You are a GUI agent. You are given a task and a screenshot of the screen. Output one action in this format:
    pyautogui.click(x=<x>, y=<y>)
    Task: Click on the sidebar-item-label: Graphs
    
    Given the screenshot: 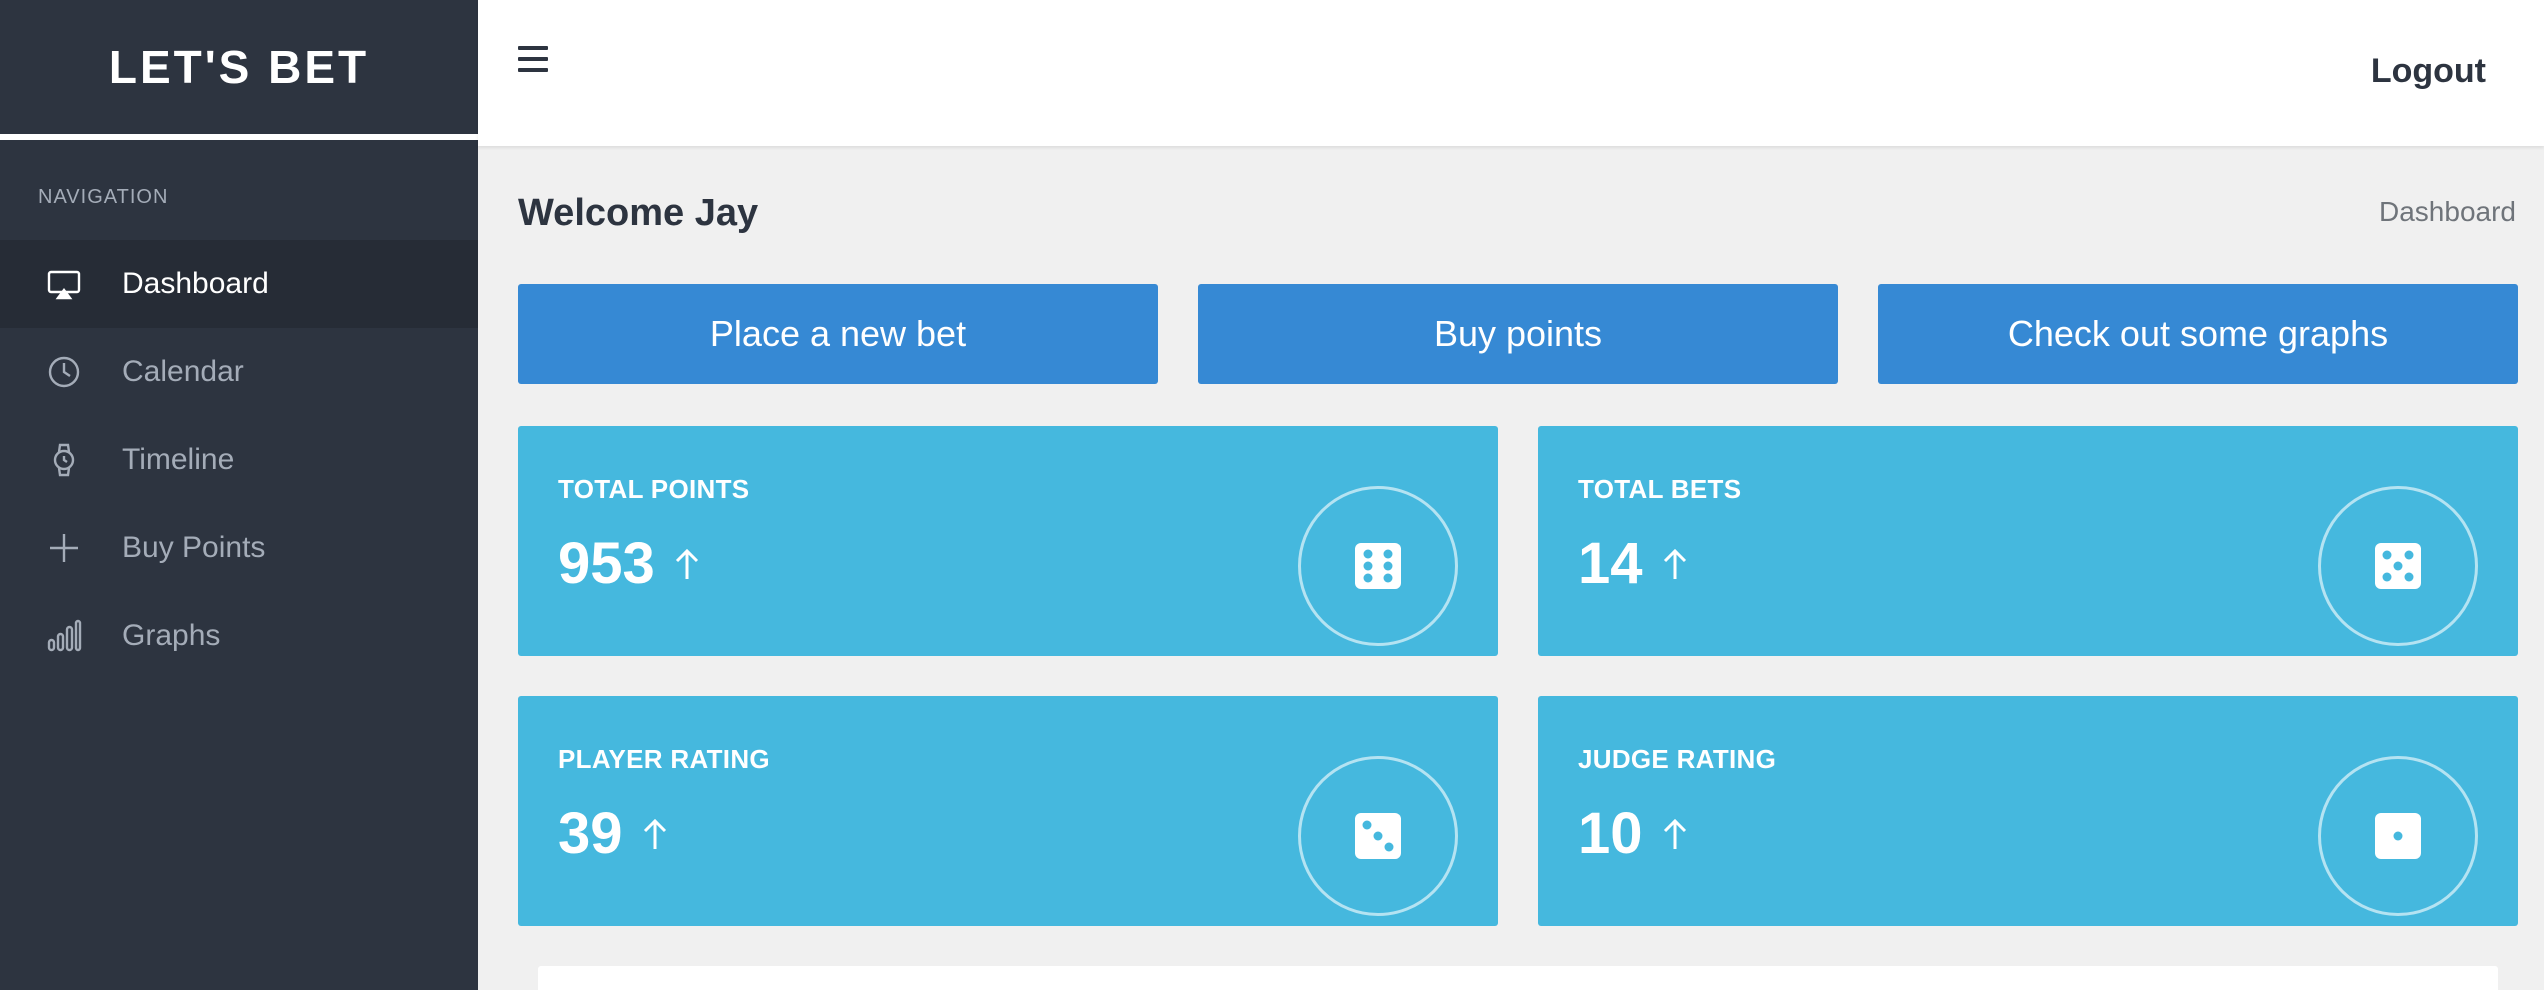 What is the action you would take?
    pyautogui.click(x=171, y=635)
    